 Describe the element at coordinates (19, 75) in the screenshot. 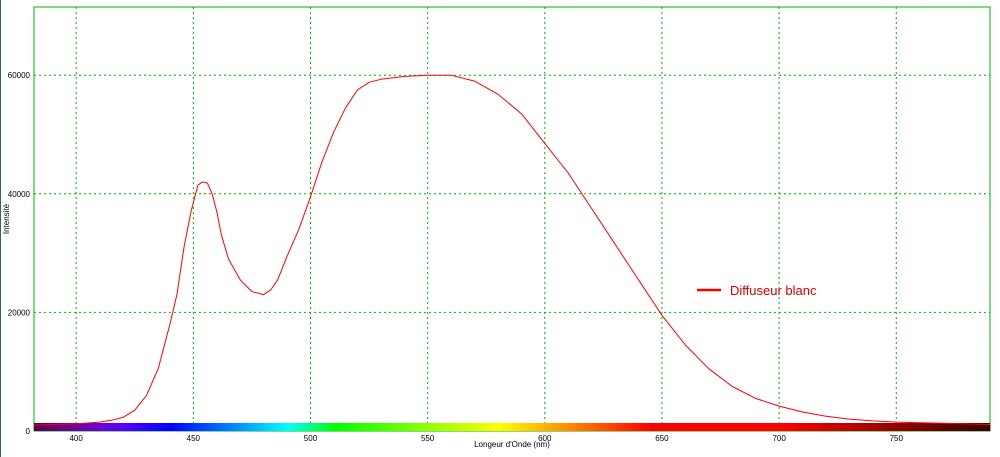

I see `y-tick-label: 60000` at that location.